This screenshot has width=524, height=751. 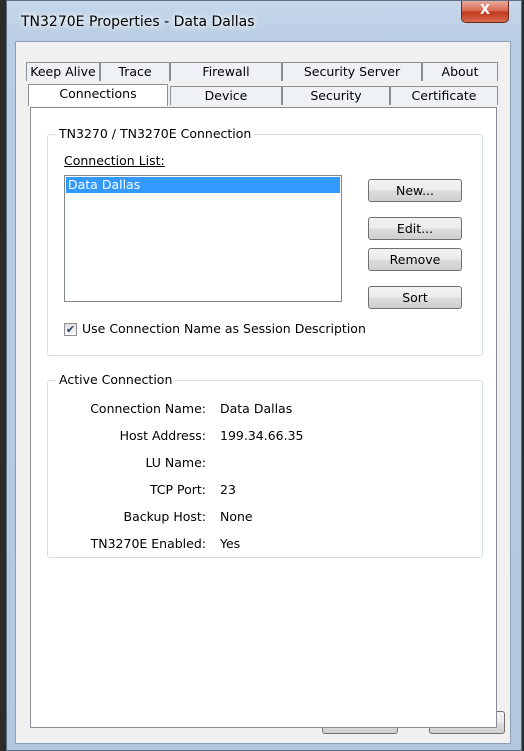 What do you see at coordinates (230, 543) in the screenshot?
I see `tn3270e-enabled-value: Yes` at bounding box center [230, 543].